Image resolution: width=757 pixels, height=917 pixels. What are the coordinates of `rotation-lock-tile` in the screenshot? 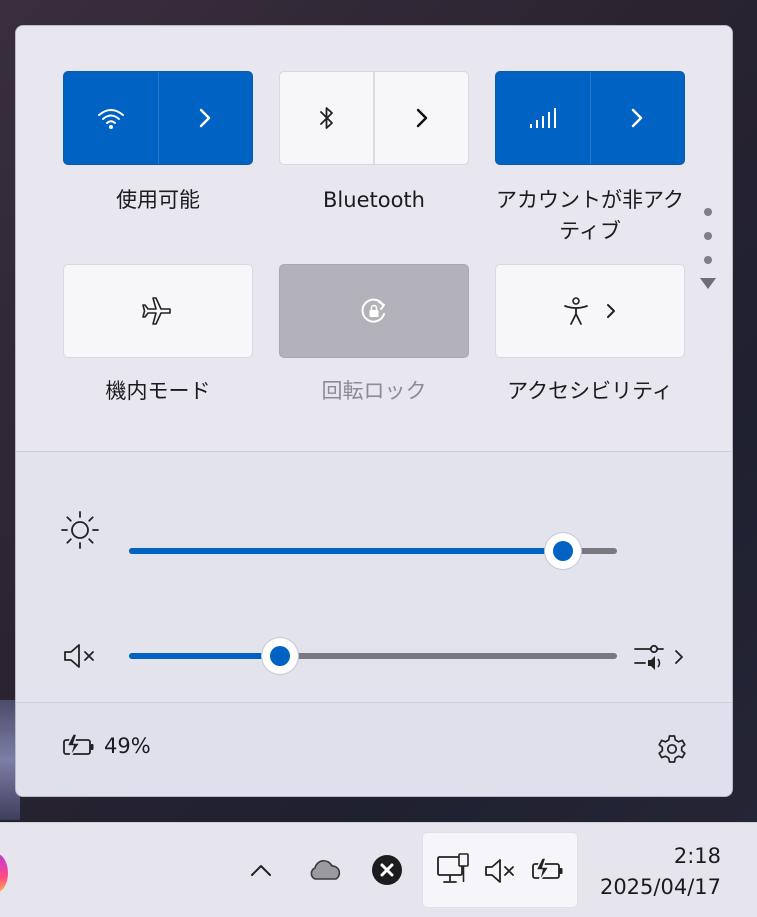 It's located at (374, 311).